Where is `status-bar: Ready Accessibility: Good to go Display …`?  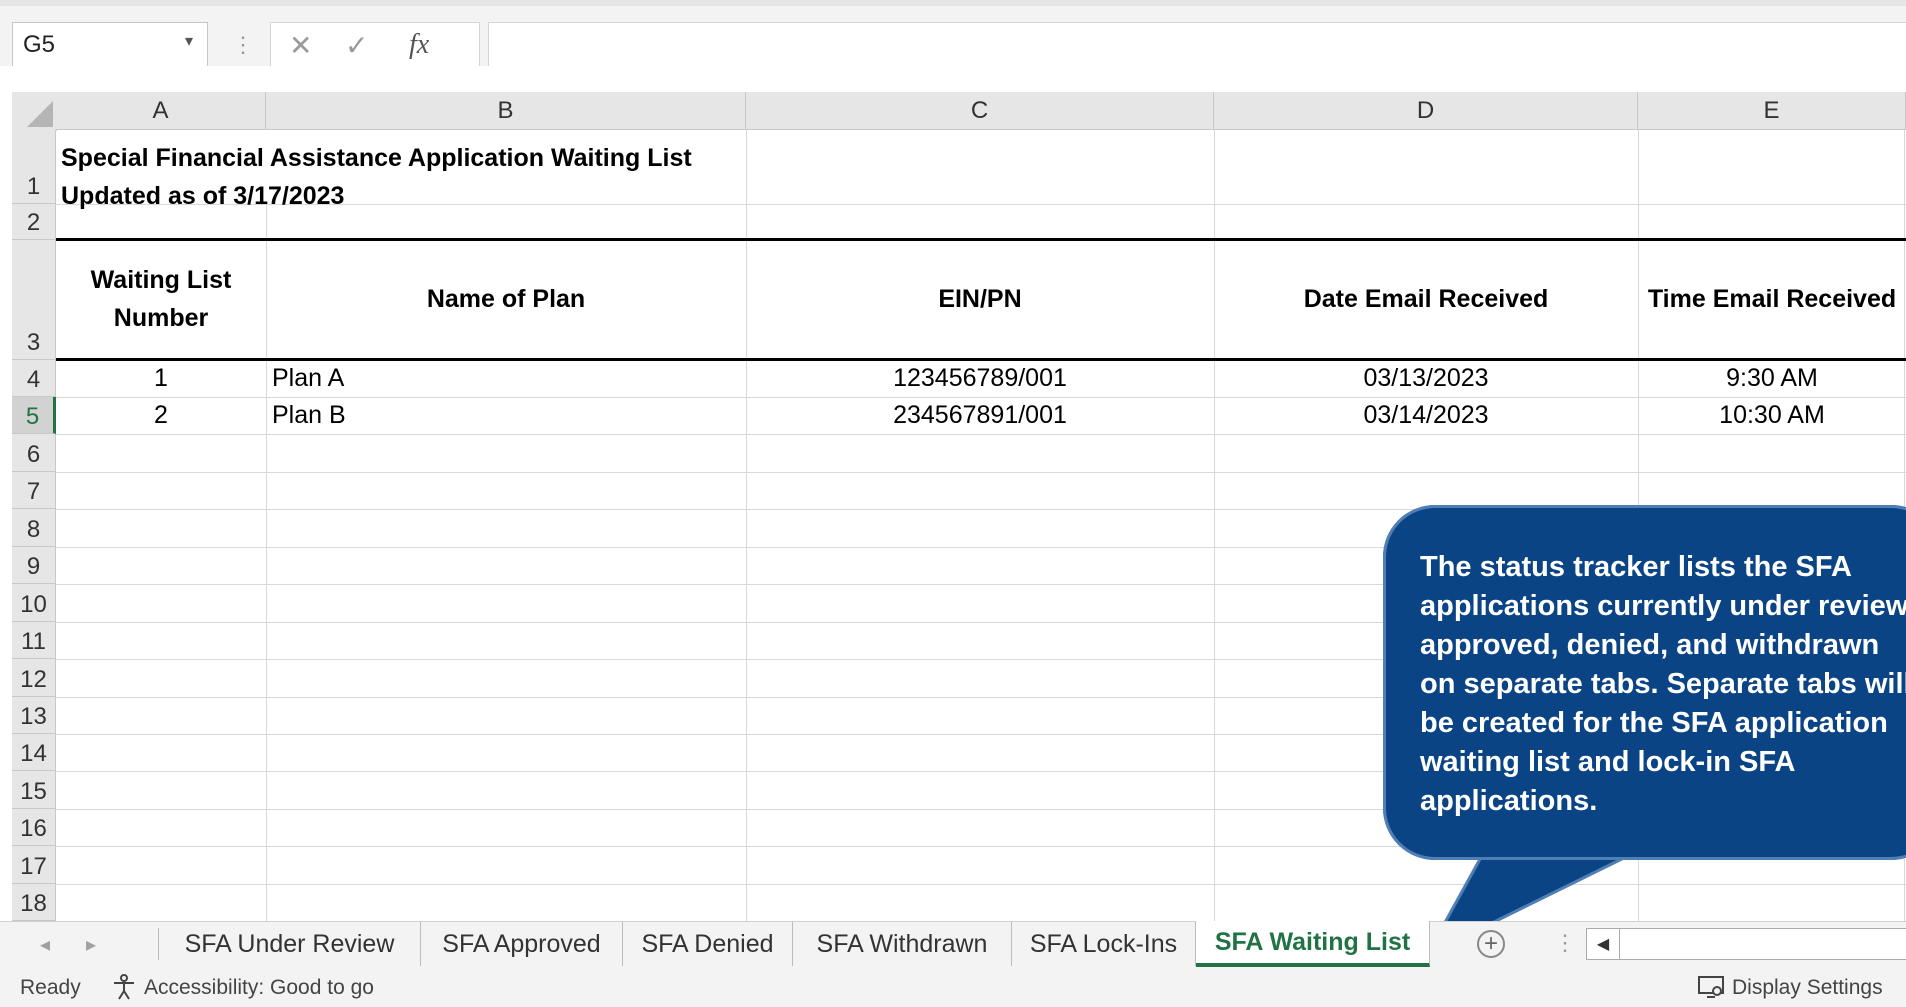
status-bar: Ready Accessibility: Good to go Display … is located at coordinates (953, 987).